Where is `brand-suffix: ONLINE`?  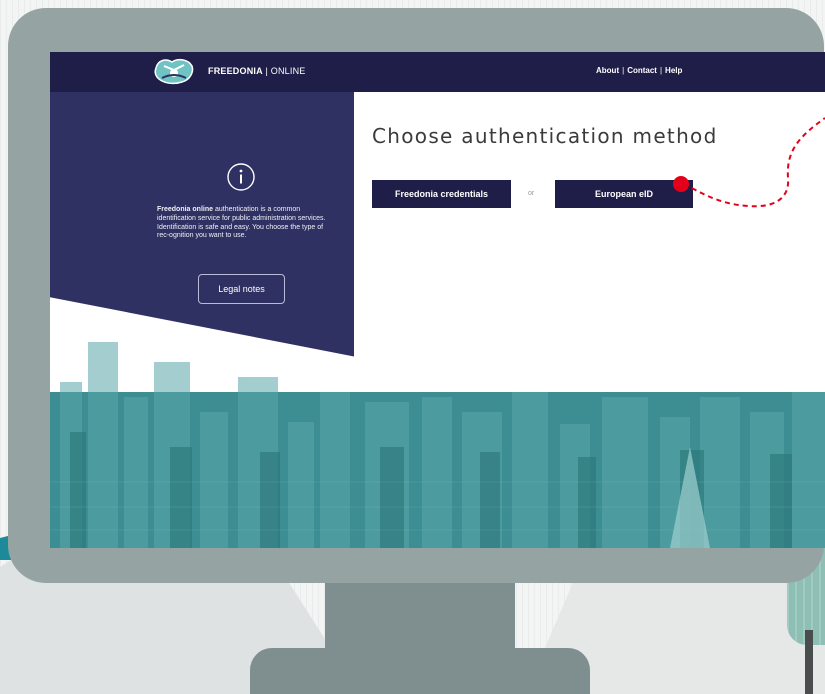 brand-suffix: ONLINE is located at coordinates (288, 71).